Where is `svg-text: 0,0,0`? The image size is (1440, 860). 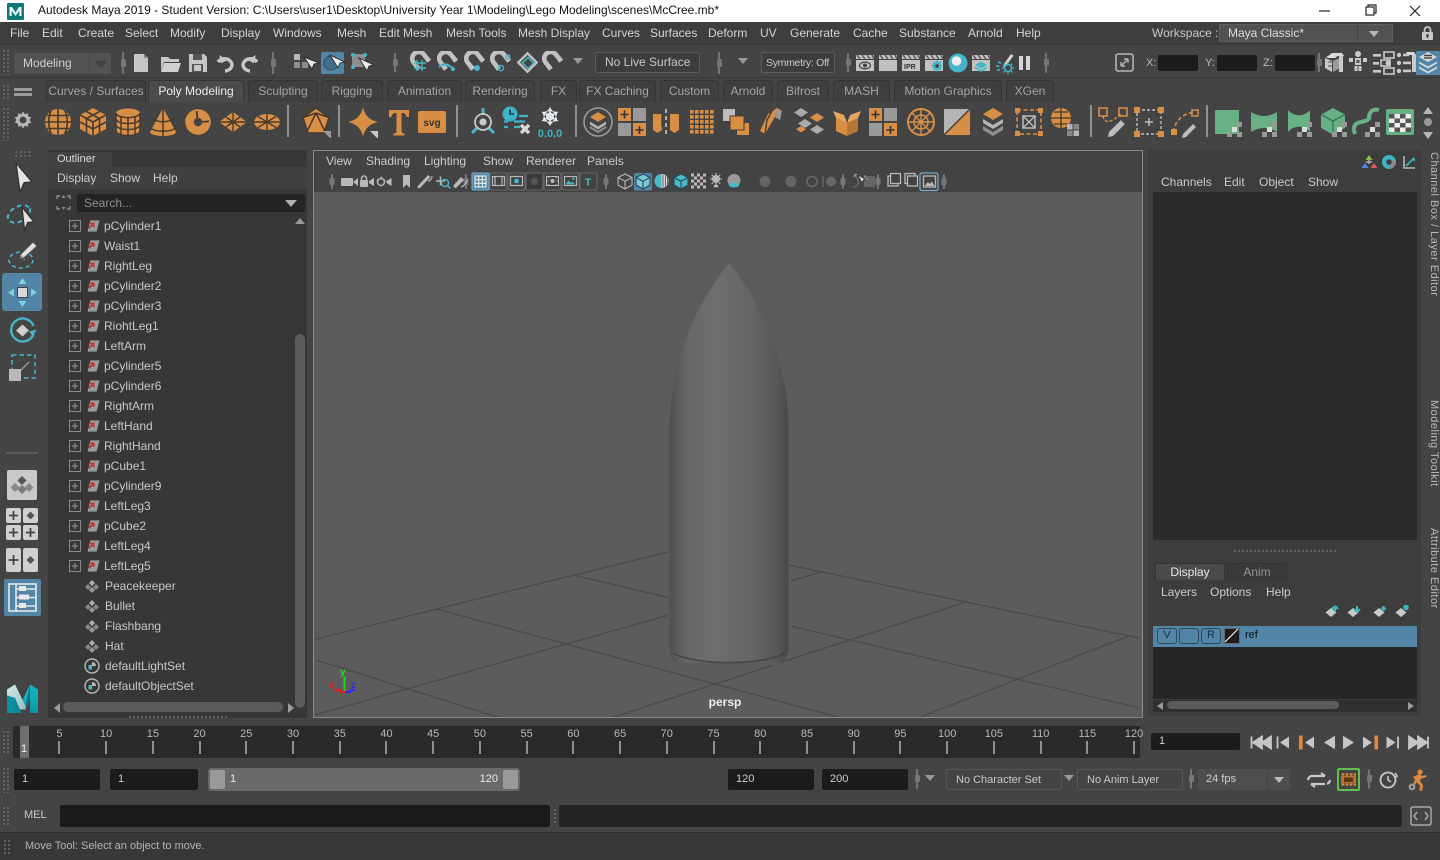
svg-text: 0,0,0 is located at coordinates (550, 133).